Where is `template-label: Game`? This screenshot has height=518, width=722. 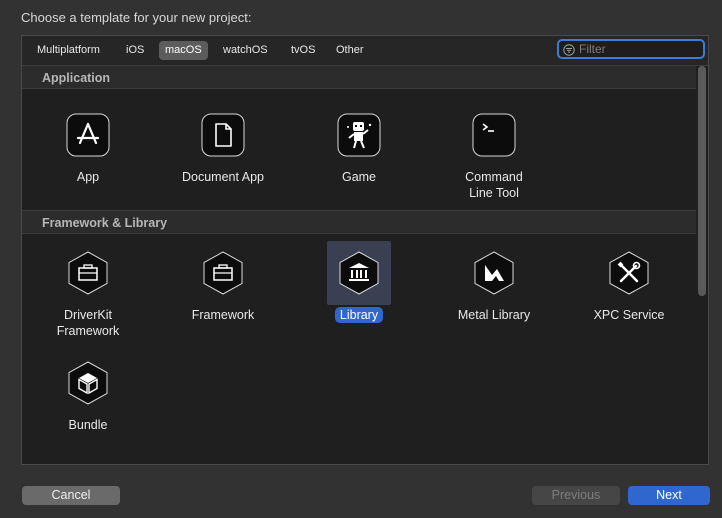
template-label: Game is located at coordinates (359, 177).